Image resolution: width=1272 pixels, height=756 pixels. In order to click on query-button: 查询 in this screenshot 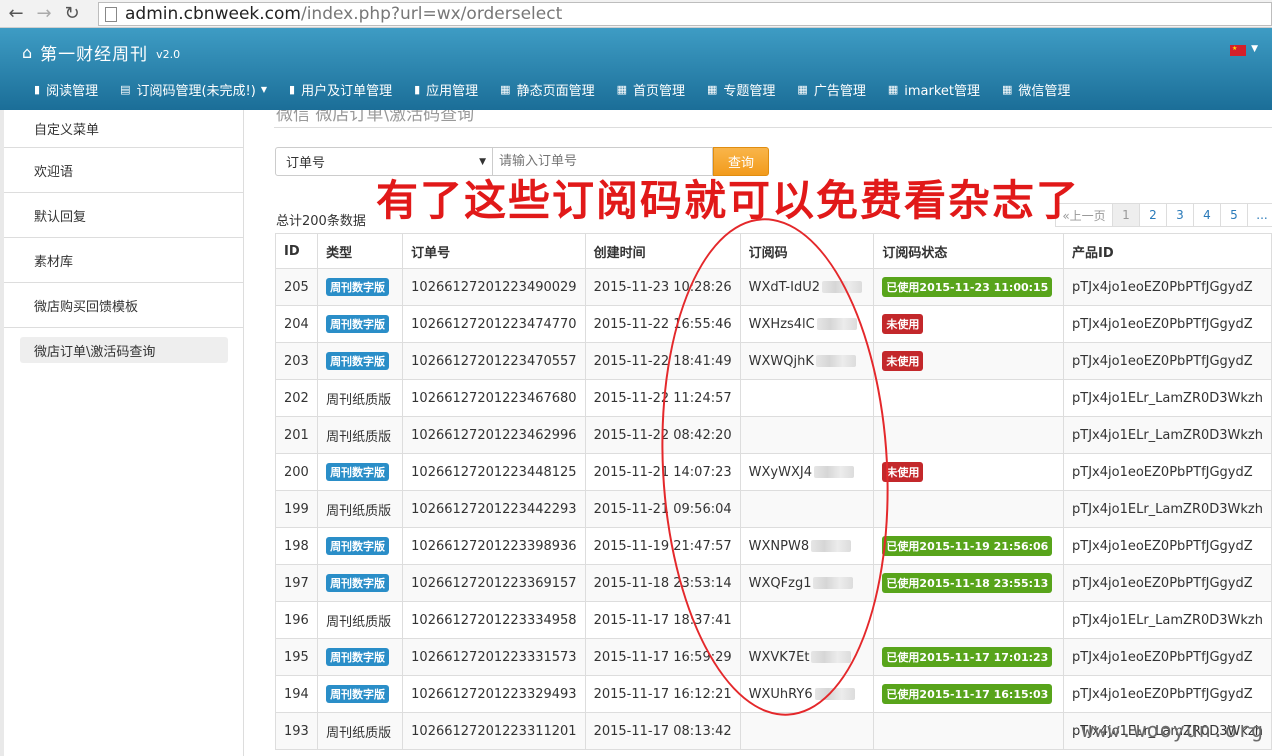, I will do `click(741, 161)`.